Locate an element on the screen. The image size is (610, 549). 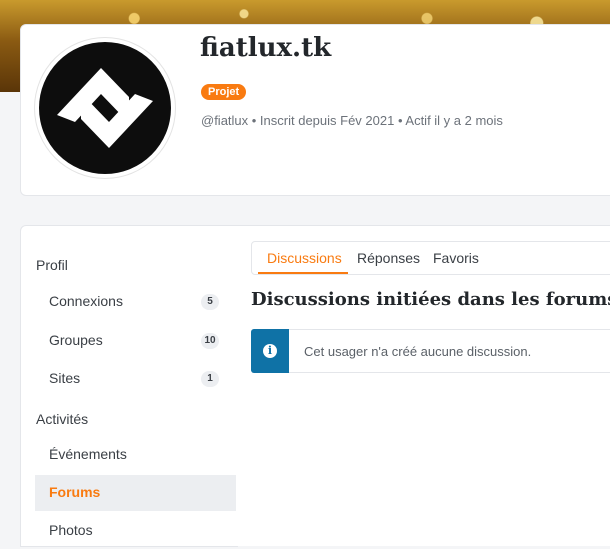
sidebar-item-label: Photos is located at coordinates (71, 530).